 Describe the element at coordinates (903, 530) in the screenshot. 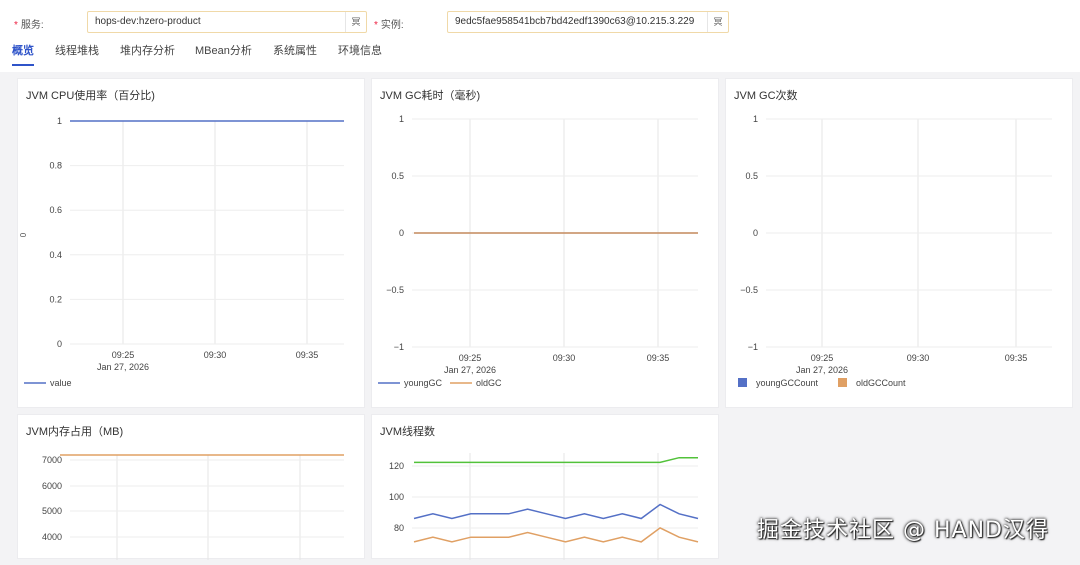

I see `watermark: 掘金技术社区 @ HAND汉得` at that location.